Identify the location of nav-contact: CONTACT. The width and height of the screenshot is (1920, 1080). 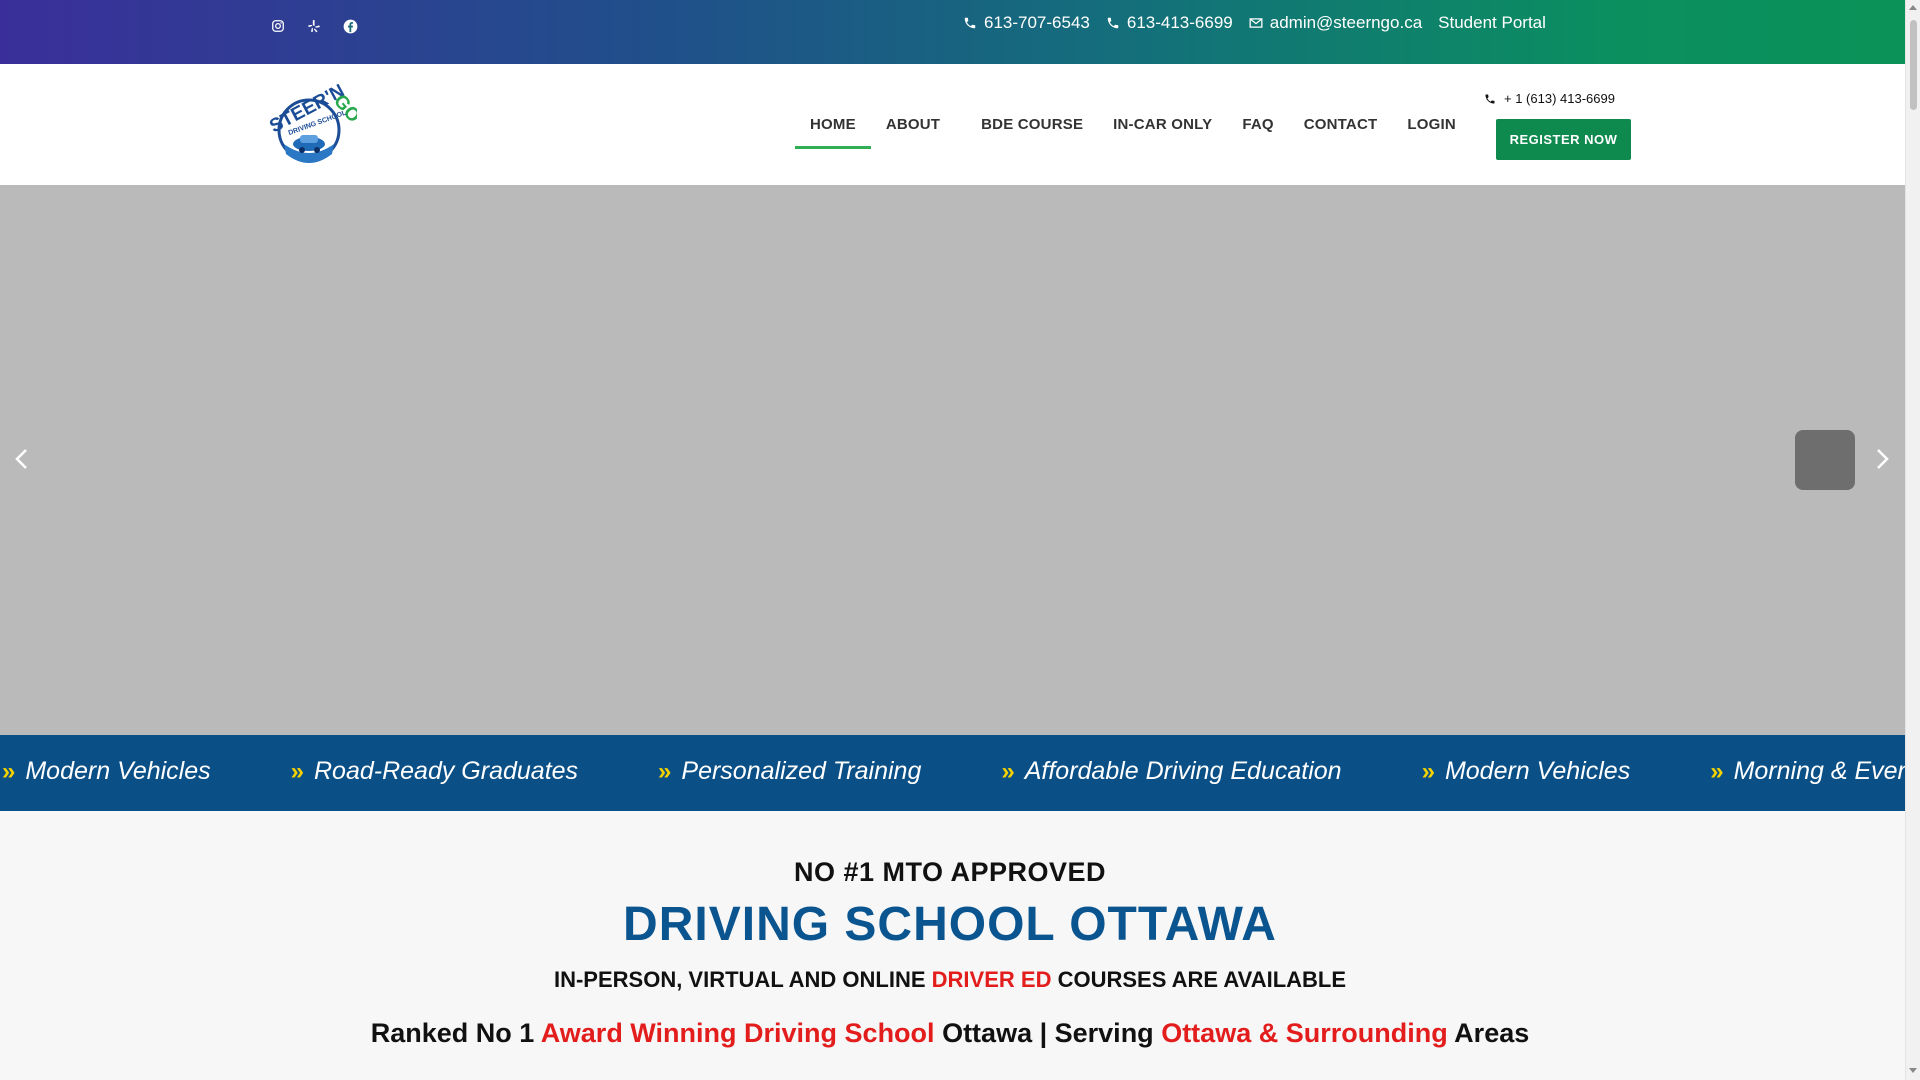
(1341, 125).